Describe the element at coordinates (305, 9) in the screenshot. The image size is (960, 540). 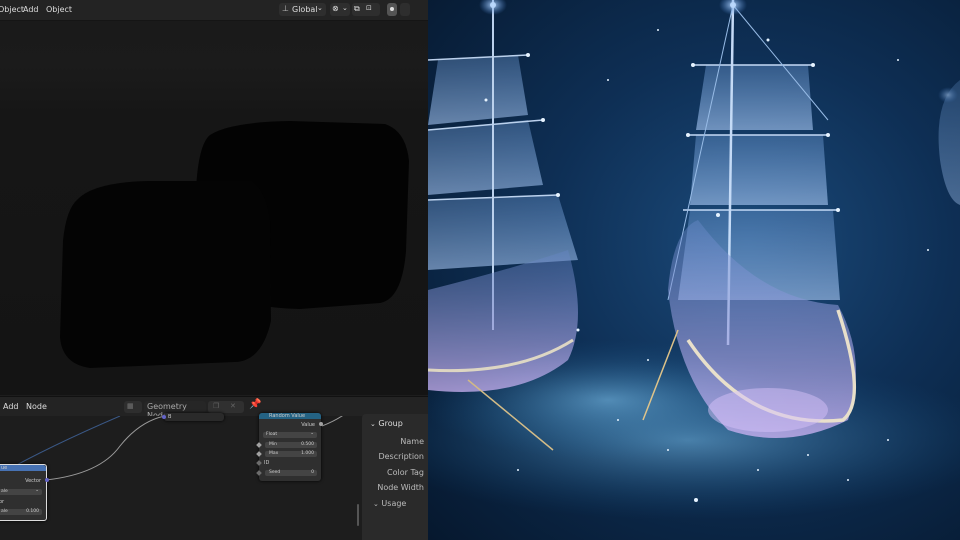
I see `orientation-label: Global` at that location.